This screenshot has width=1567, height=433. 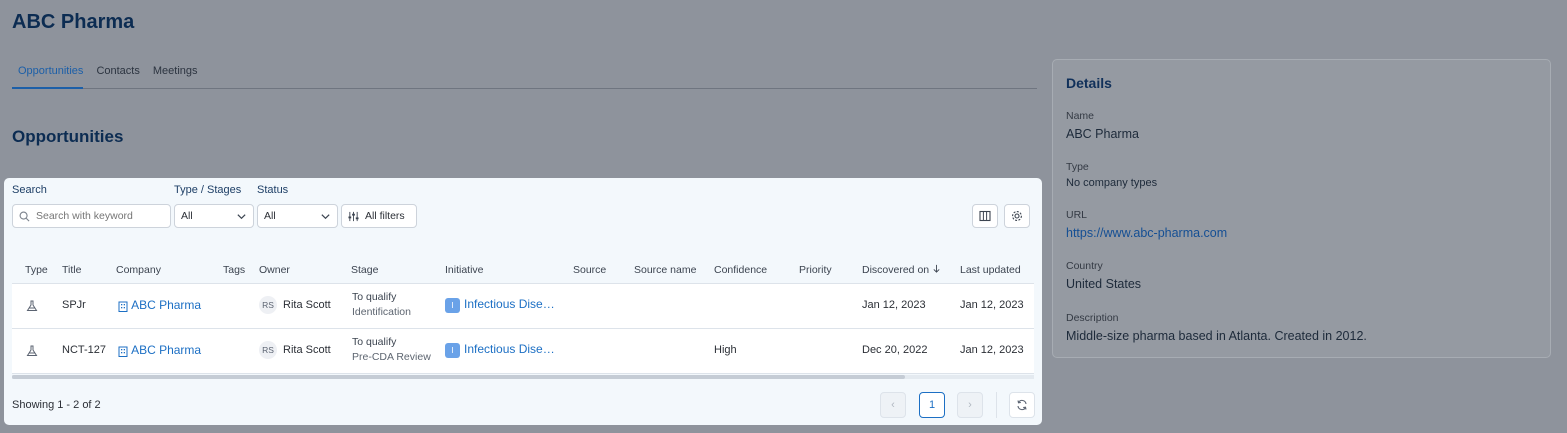 What do you see at coordinates (73, 22) in the screenshot?
I see `page-title: ABC Pharma` at bounding box center [73, 22].